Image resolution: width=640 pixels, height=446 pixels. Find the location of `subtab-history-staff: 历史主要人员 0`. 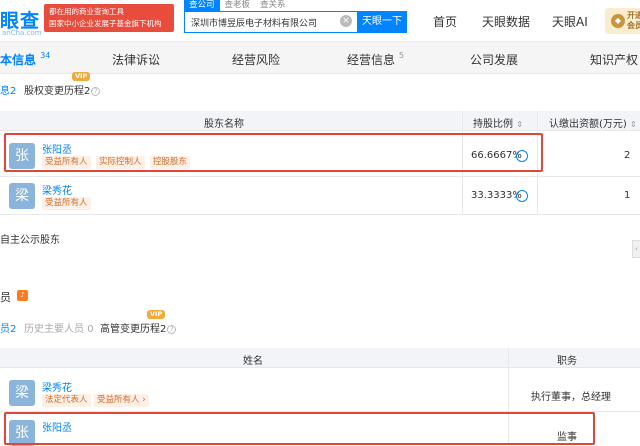

subtab-history-staff: 历史主要人员 0 is located at coordinates (59, 327).